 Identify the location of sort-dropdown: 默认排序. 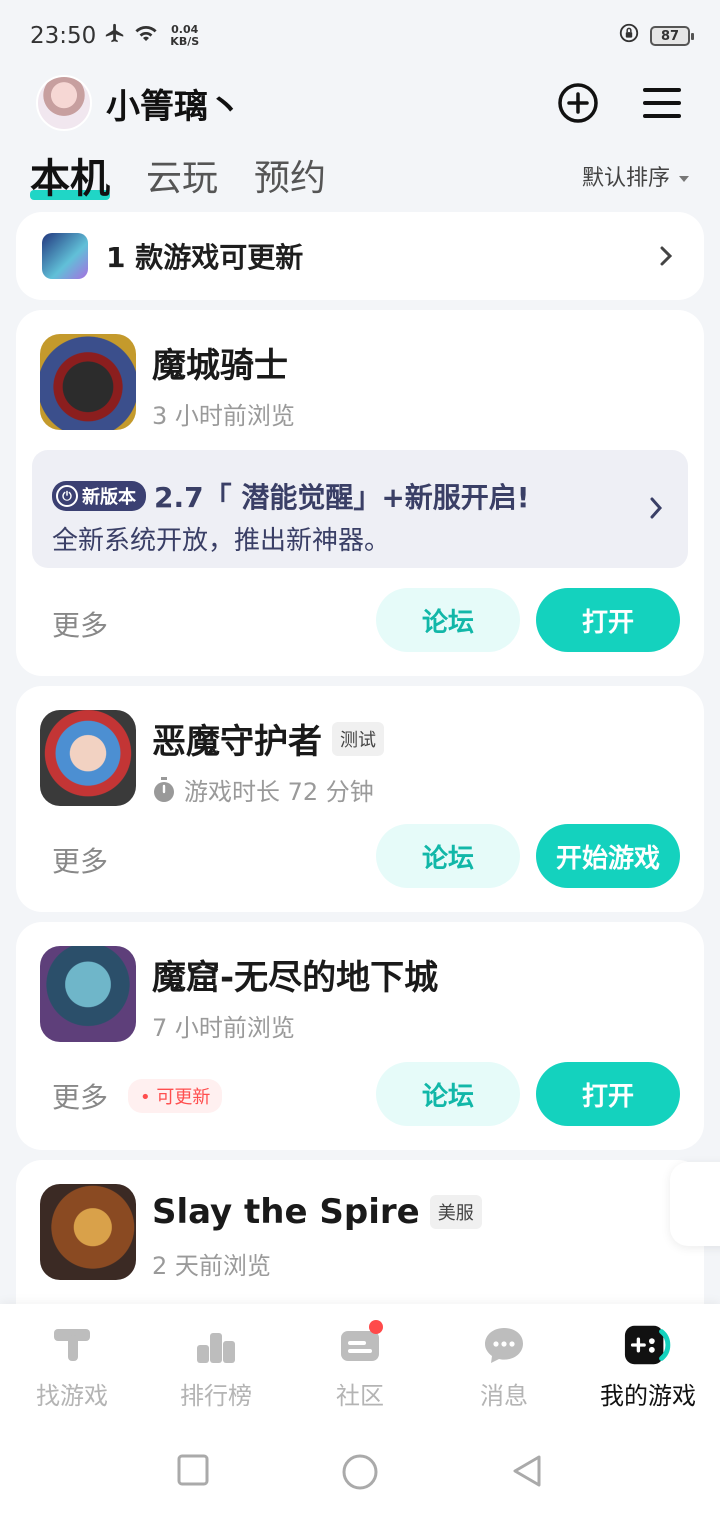
(636, 179).